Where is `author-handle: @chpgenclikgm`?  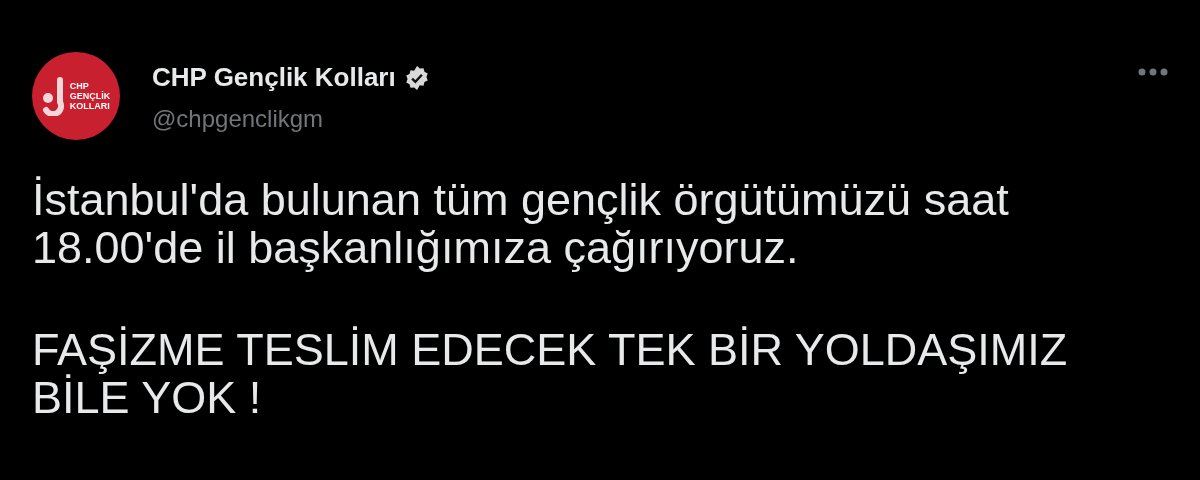
author-handle: @chpgenclikgm is located at coordinates (291, 119).